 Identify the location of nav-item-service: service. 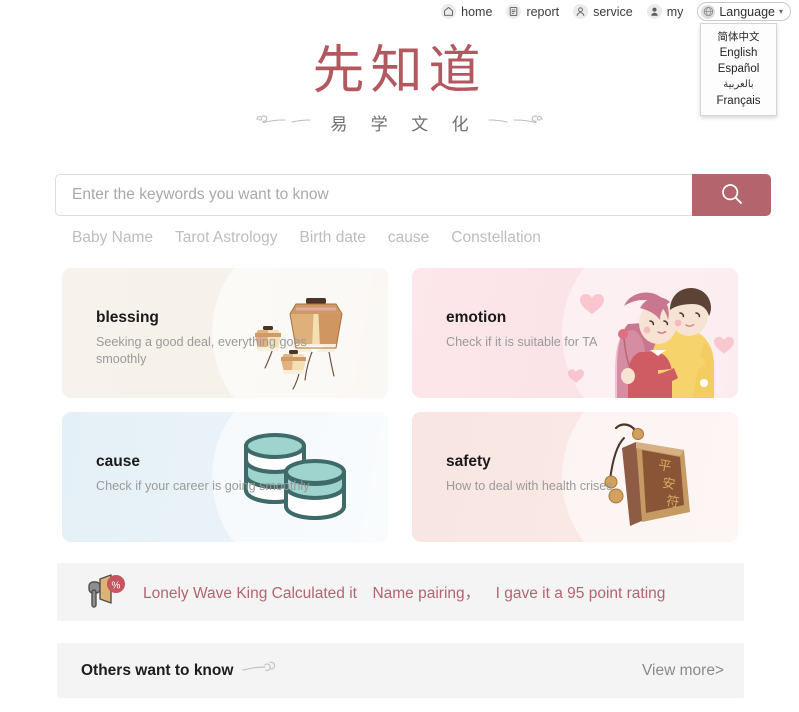
(603, 11).